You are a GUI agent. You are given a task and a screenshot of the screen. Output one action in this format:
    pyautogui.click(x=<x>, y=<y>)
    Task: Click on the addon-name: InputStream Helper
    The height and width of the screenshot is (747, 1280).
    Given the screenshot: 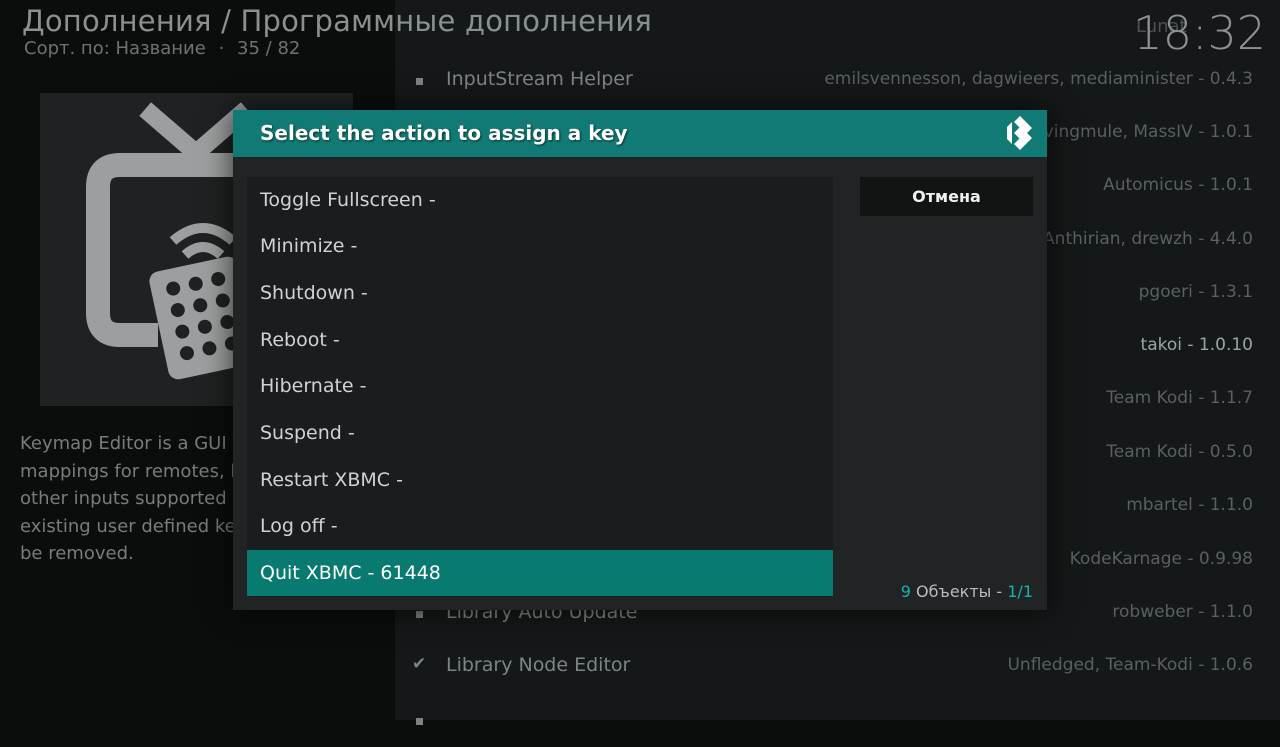 What is the action you would take?
    pyautogui.click(x=539, y=79)
    